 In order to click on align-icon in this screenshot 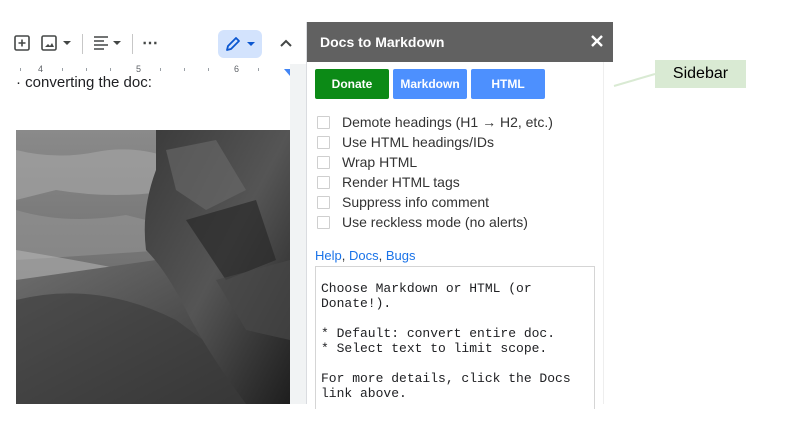, I will do `click(109, 43)`.